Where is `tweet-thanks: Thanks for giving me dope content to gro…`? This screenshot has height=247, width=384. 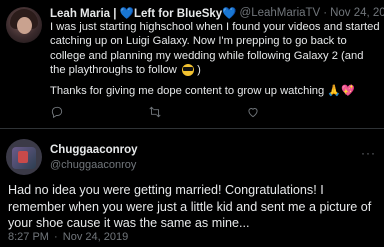
tweet-thanks: Thanks for giving me dope content to gro… is located at coordinates (202, 91).